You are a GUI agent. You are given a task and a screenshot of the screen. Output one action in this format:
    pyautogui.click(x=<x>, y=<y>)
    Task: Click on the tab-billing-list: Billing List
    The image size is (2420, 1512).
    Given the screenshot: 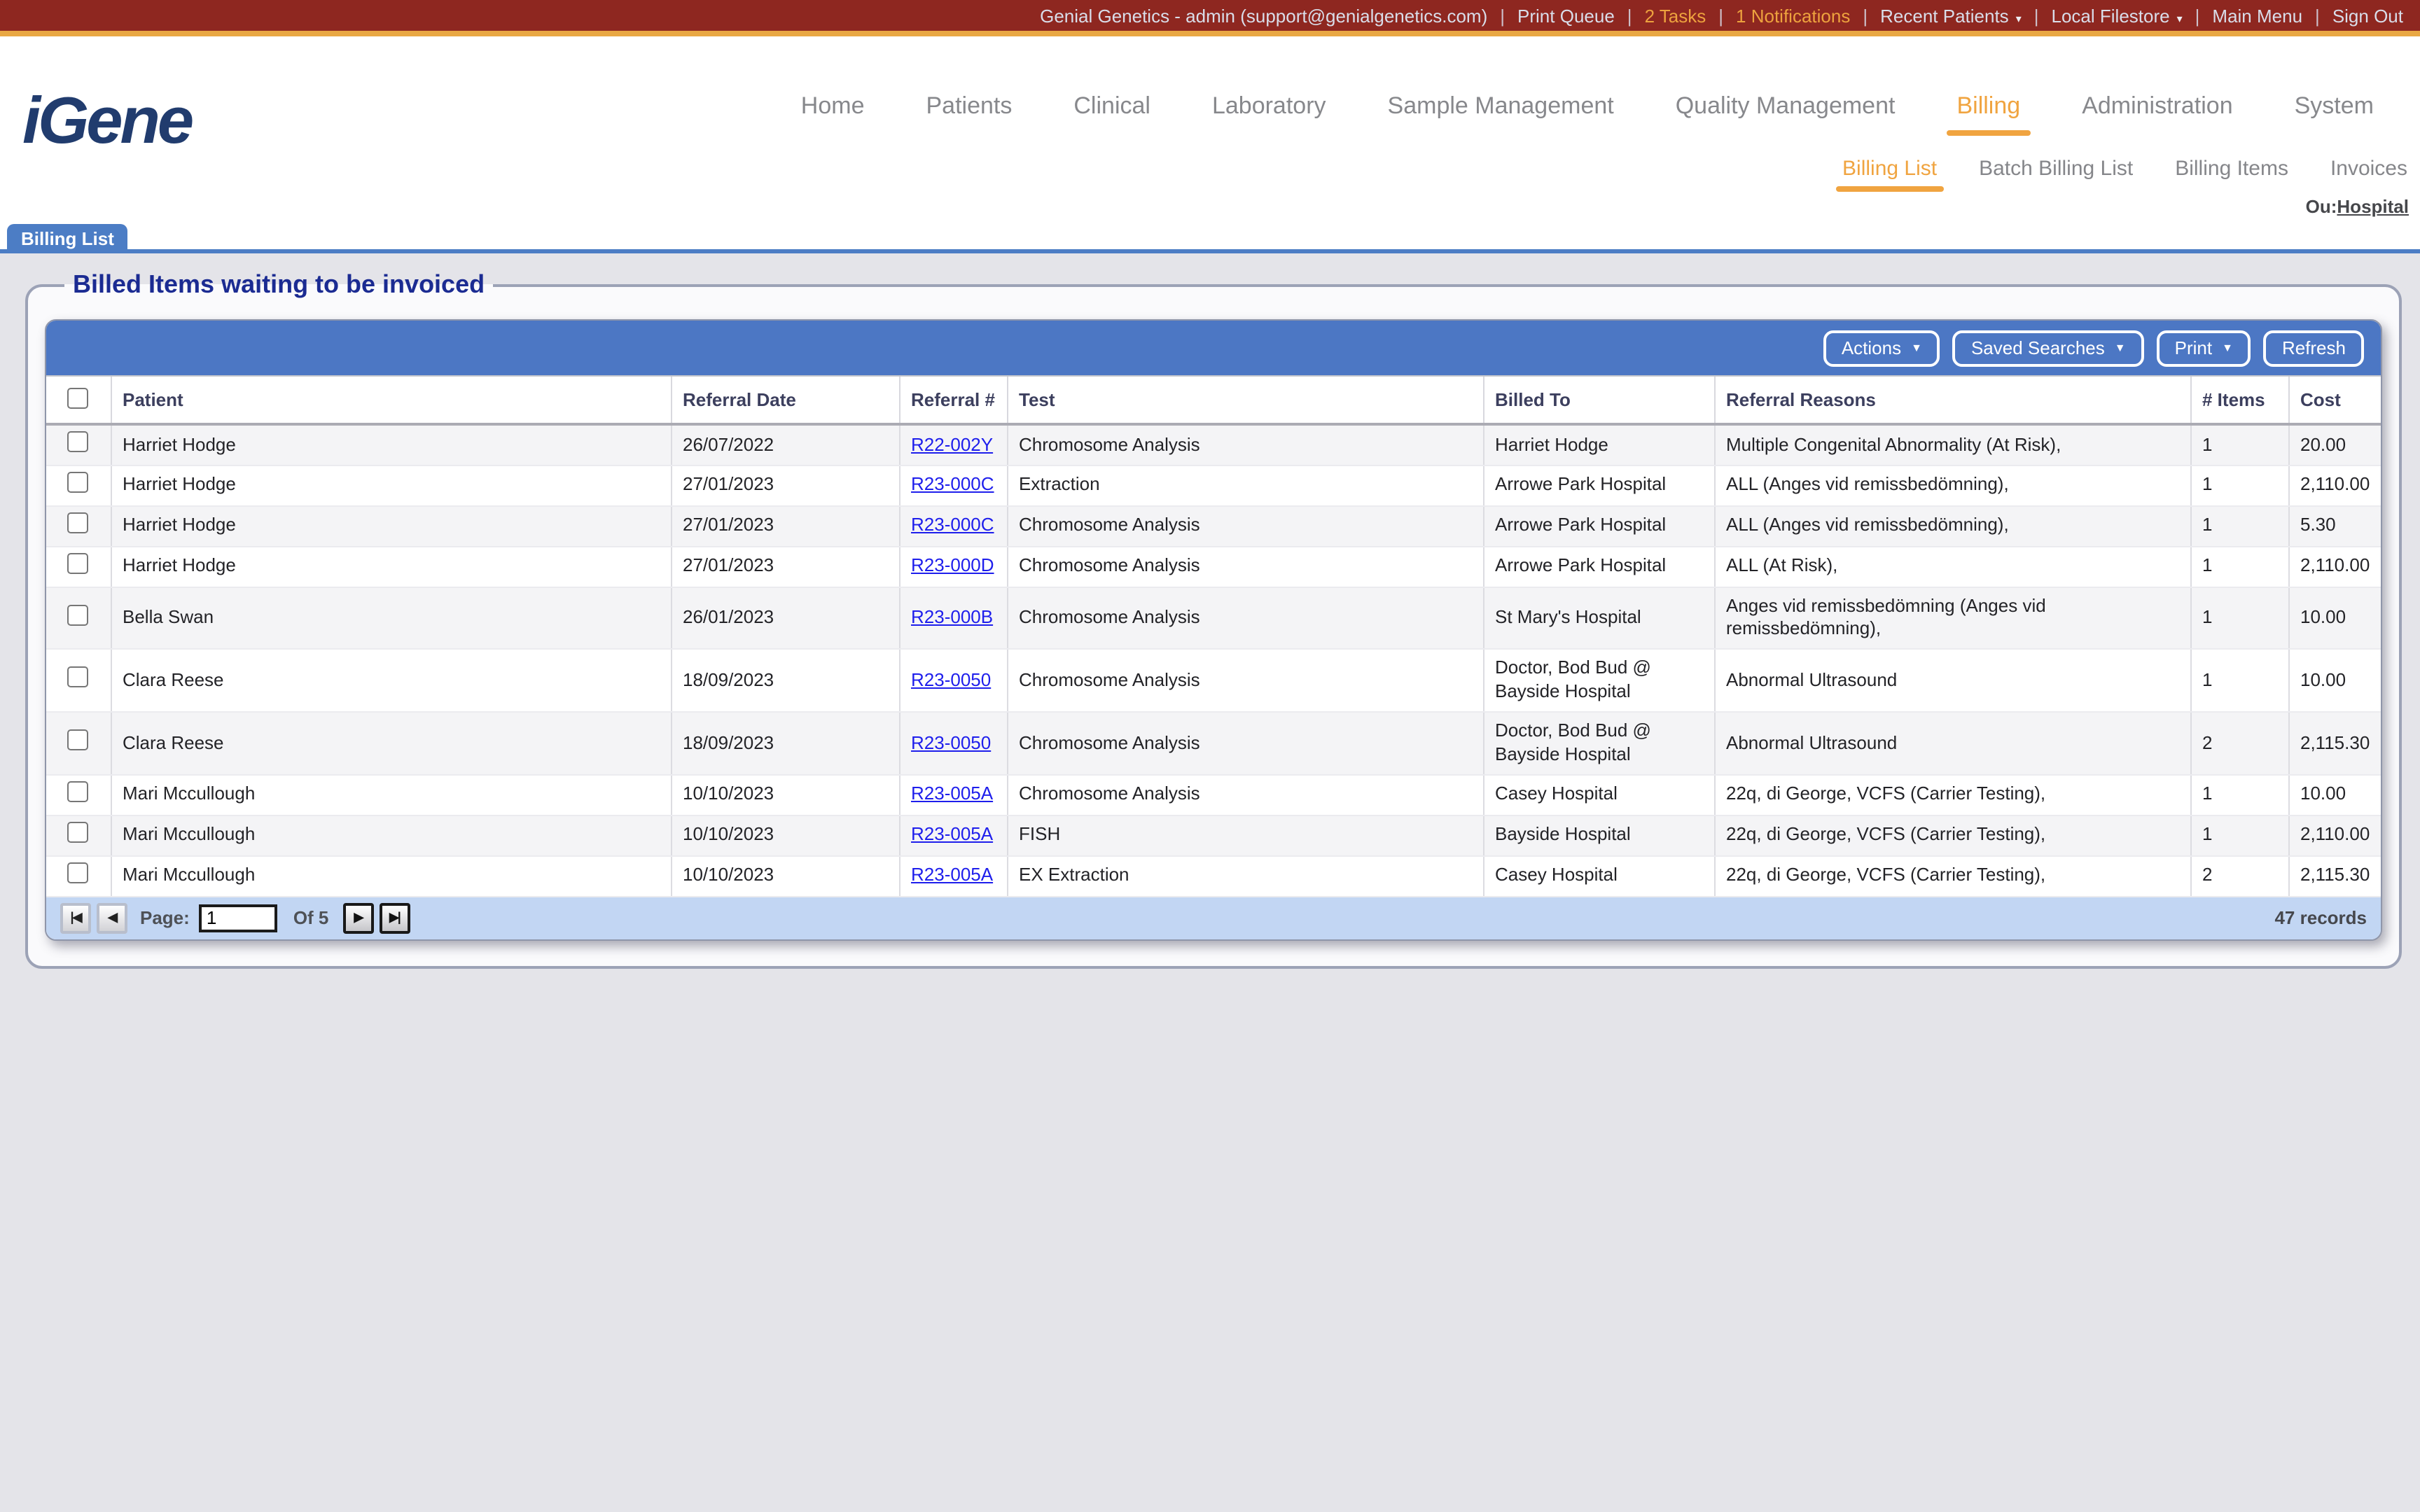 What is the action you would take?
    pyautogui.click(x=67, y=238)
    